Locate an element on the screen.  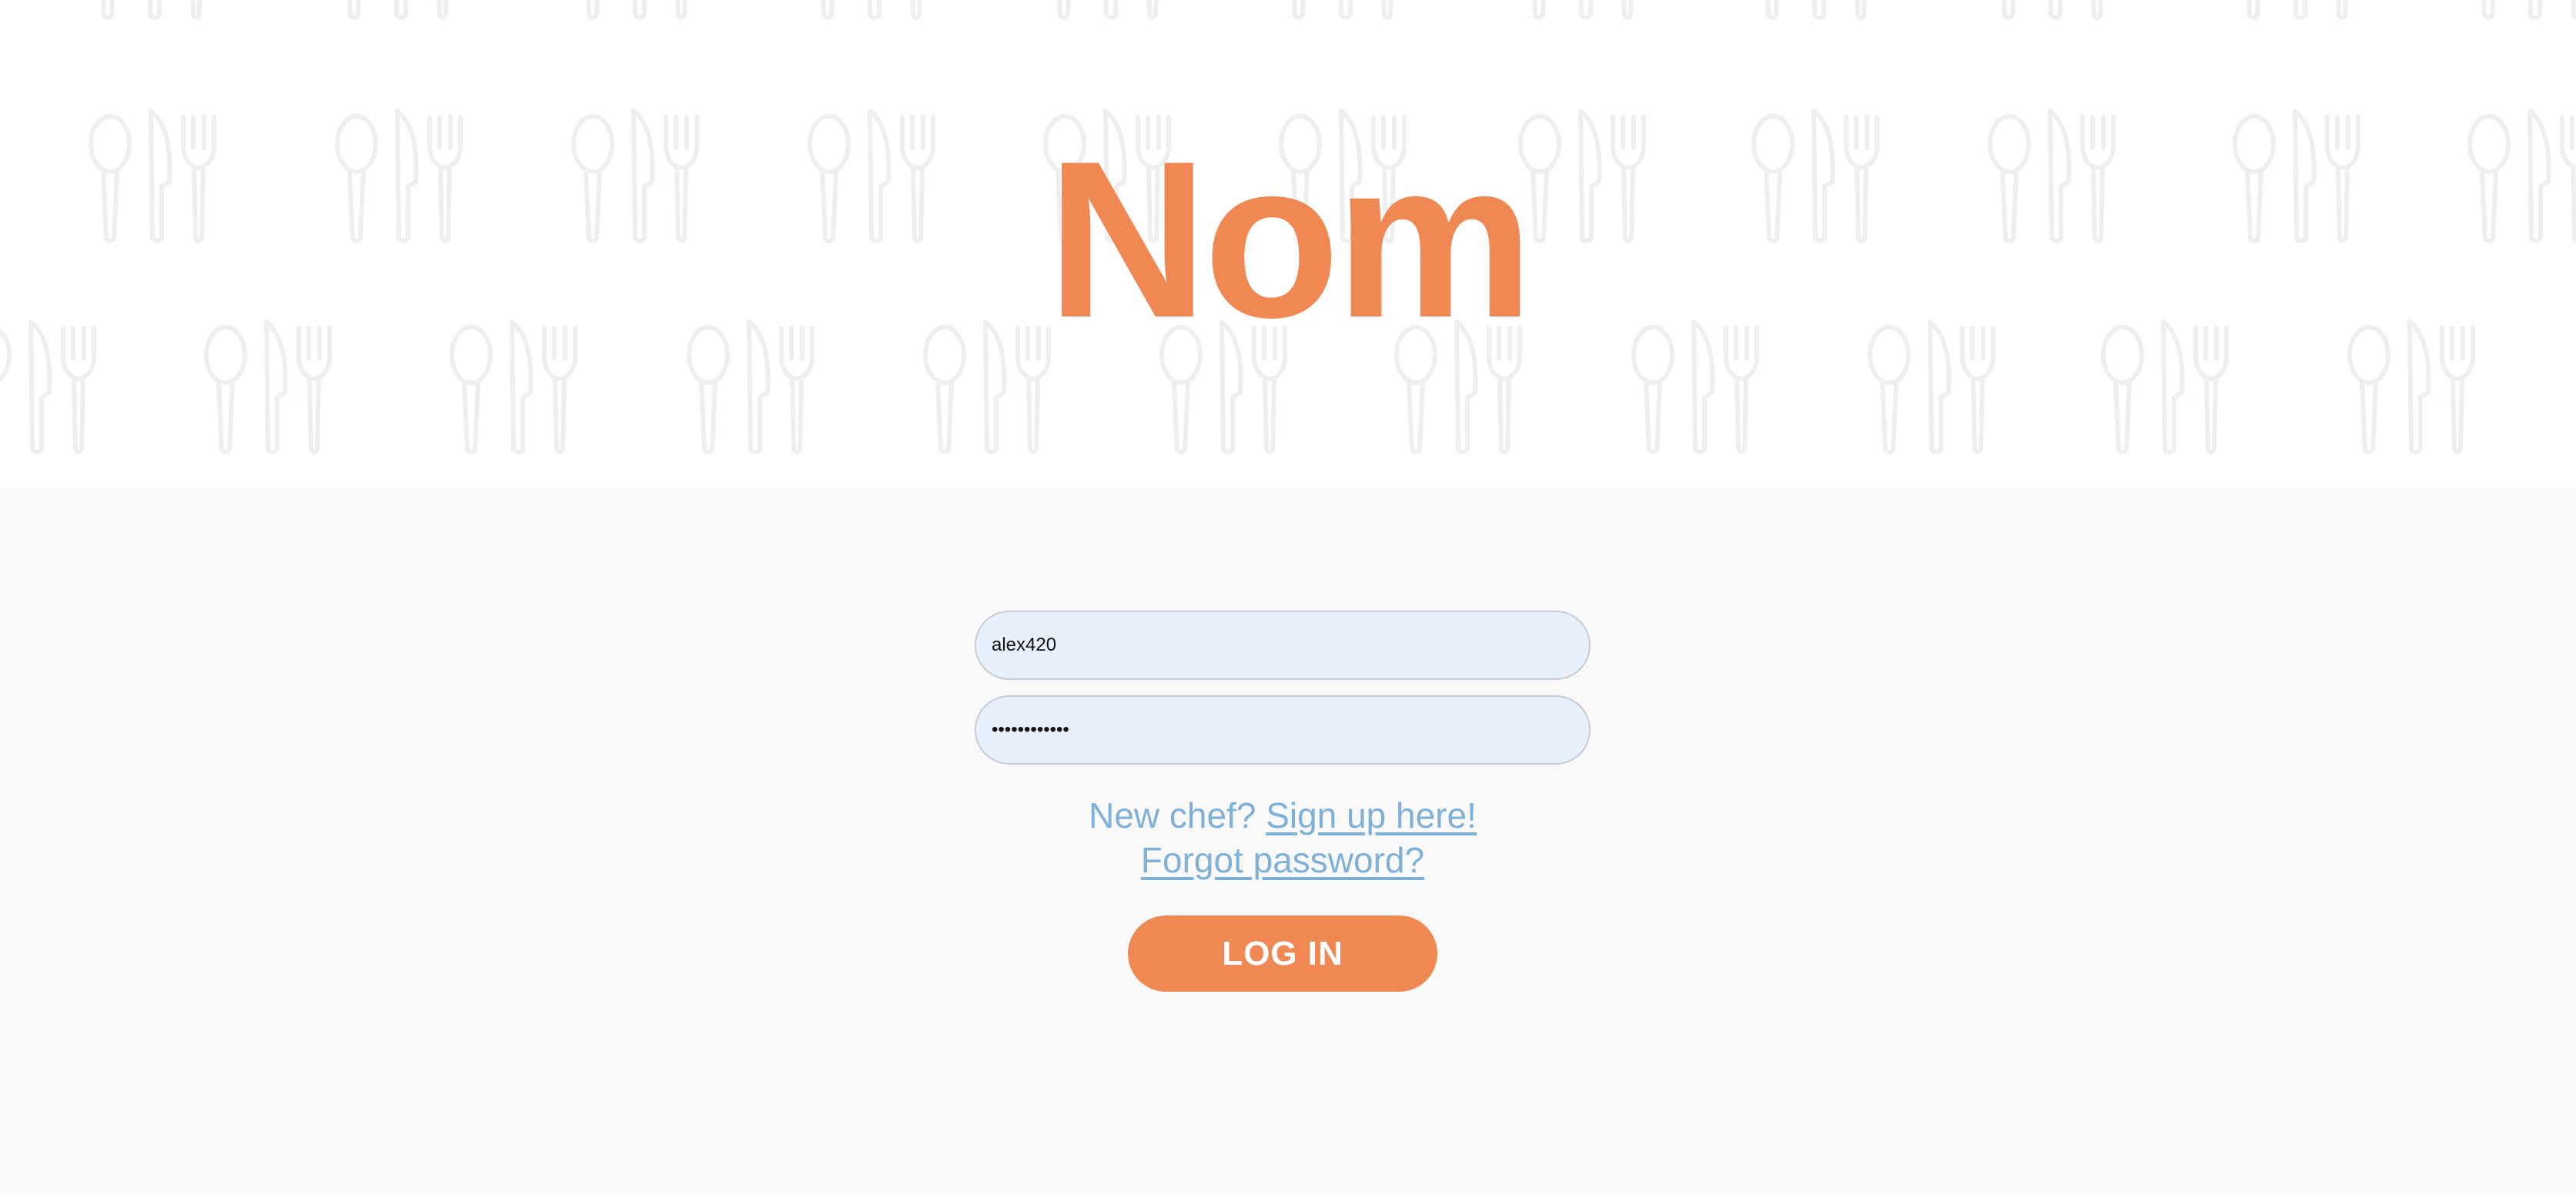
cutlery-row-top is located at coordinates (1333, 9).